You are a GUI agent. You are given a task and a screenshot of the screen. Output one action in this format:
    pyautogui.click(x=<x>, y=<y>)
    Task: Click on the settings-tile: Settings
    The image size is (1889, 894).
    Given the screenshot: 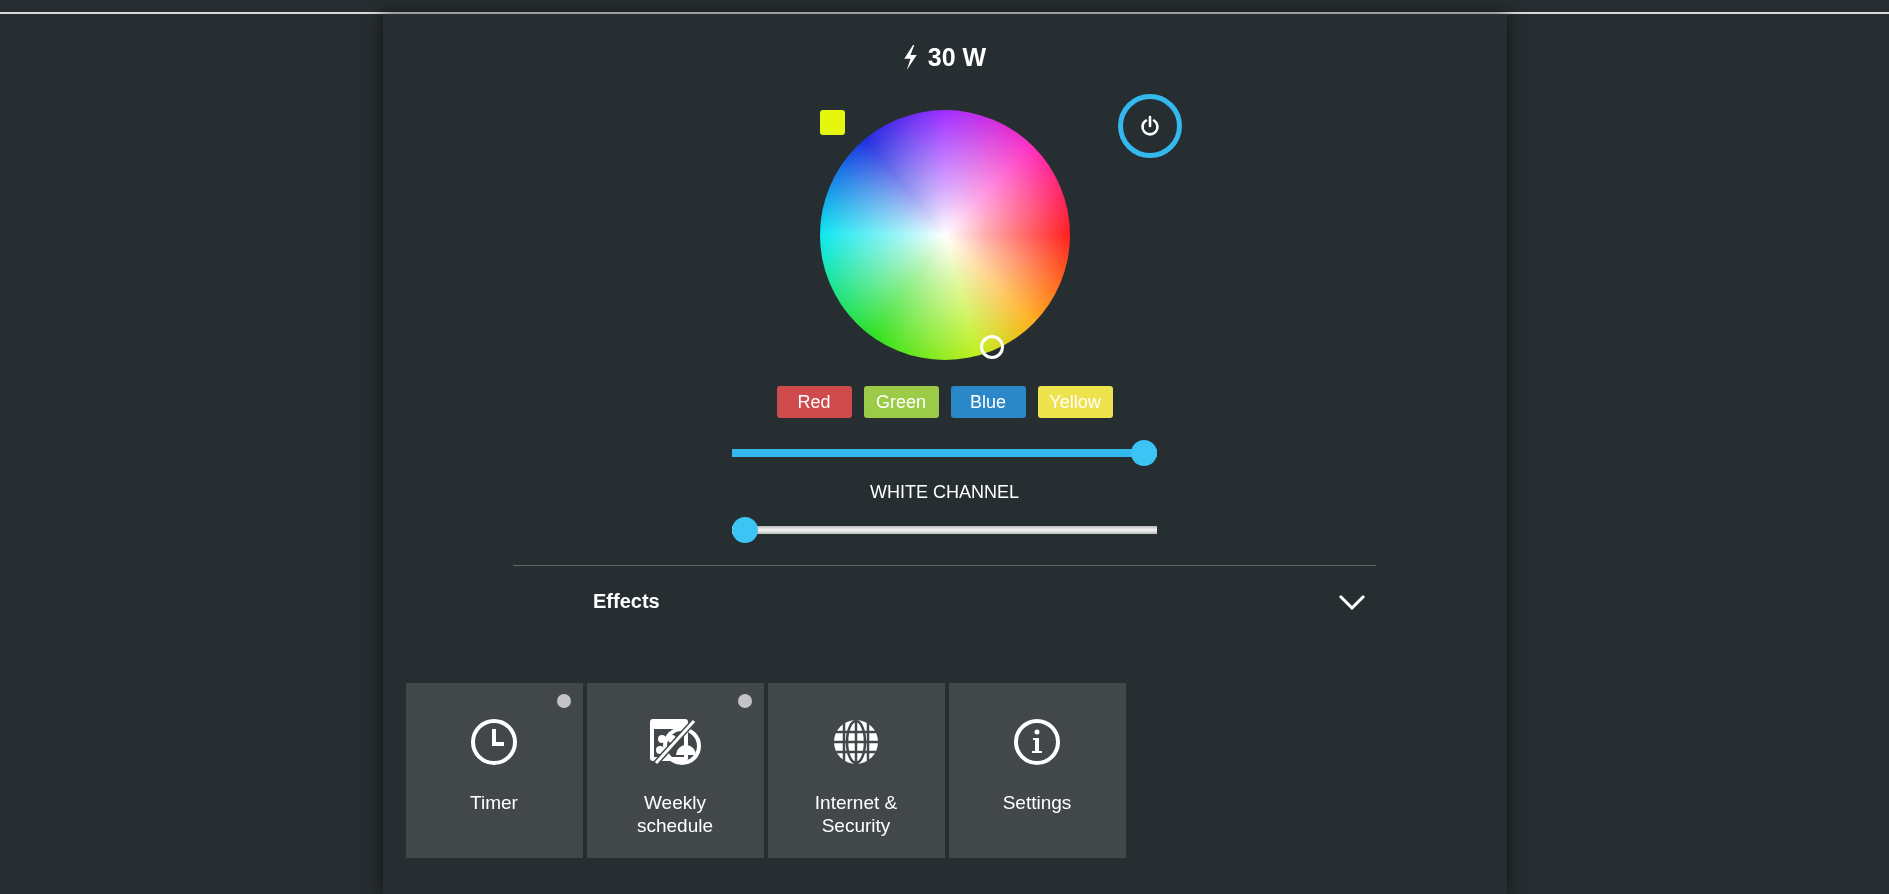 What is the action you would take?
    pyautogui.click(x=1037, y=770)
    